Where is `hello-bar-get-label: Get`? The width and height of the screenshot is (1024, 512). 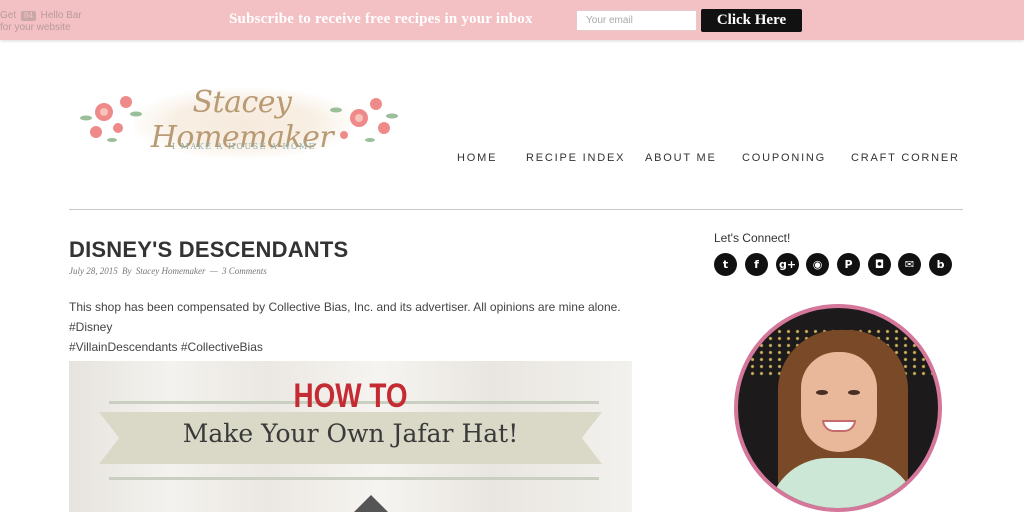
hello-bar-get-label: Get is located at coordinates (8, 15).